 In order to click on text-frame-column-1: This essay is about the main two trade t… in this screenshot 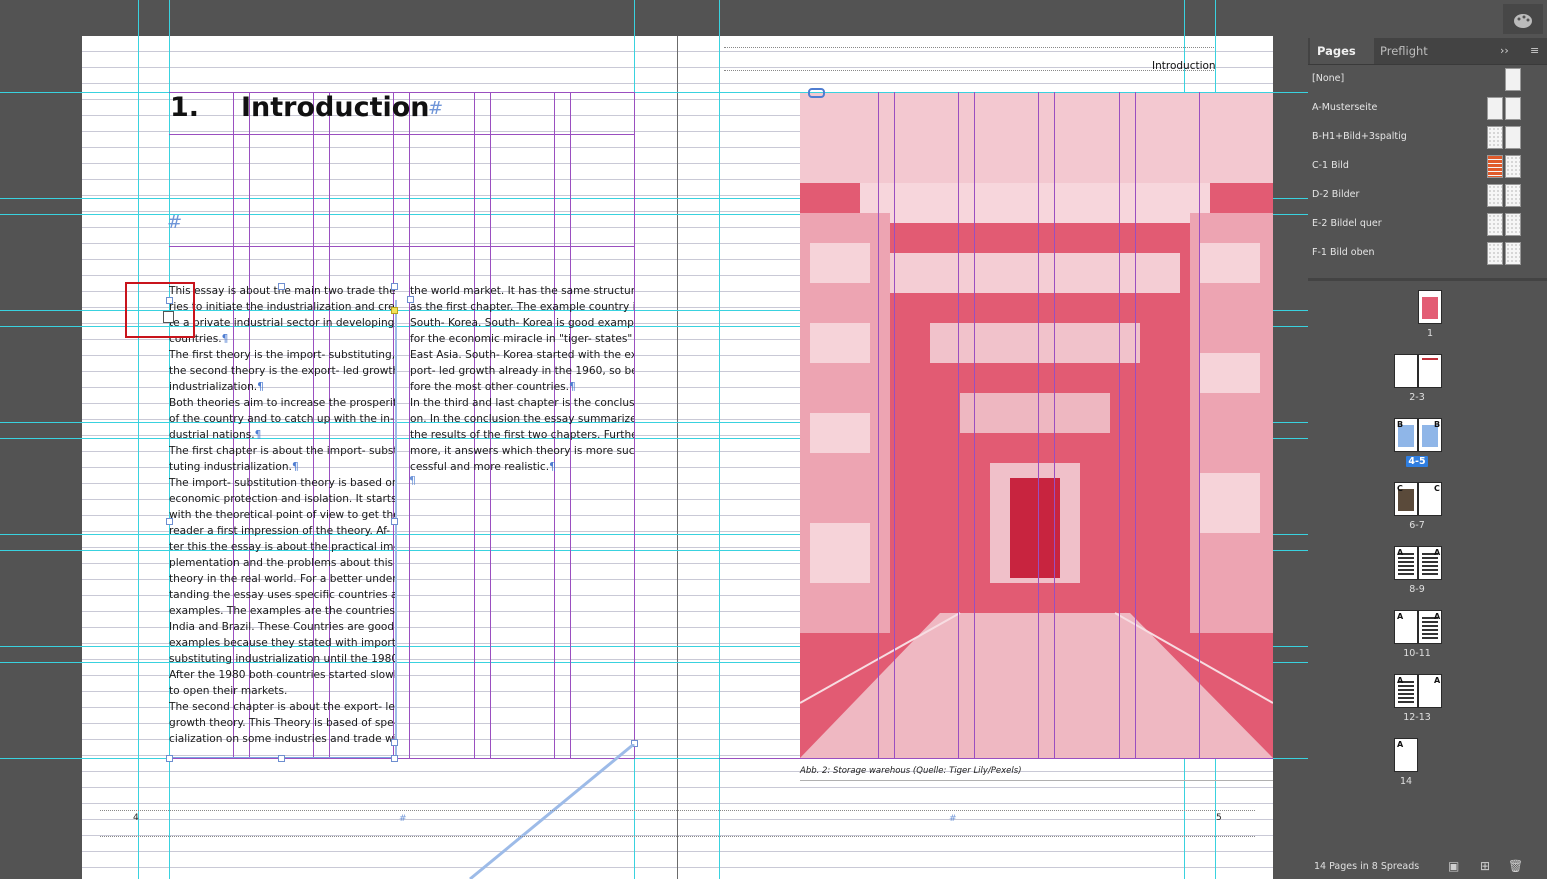, I will do `click(282, 515)`.